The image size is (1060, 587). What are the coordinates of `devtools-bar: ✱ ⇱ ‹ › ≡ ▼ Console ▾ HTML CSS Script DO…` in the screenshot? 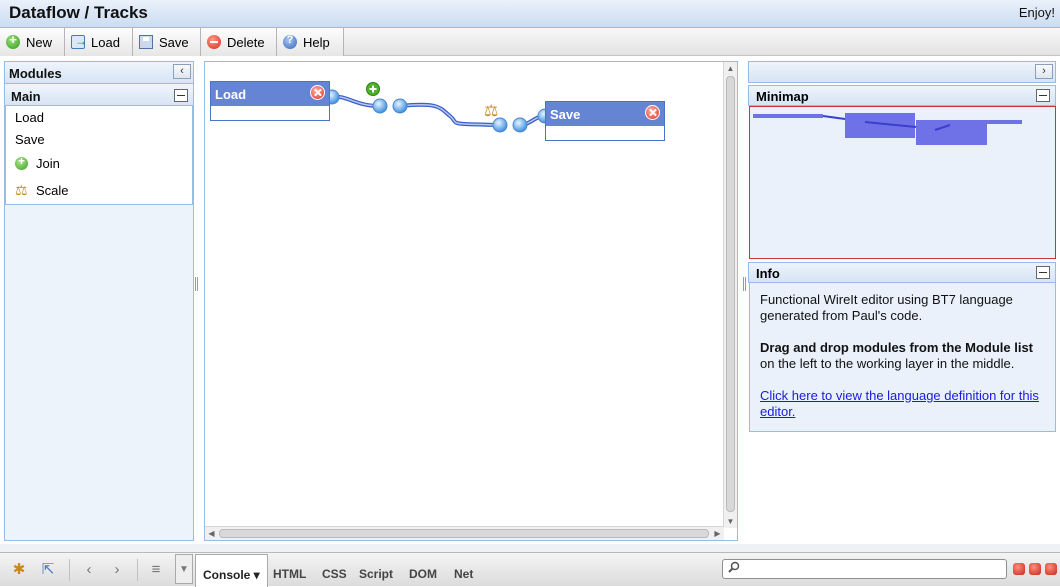 It's located at (530, 569).